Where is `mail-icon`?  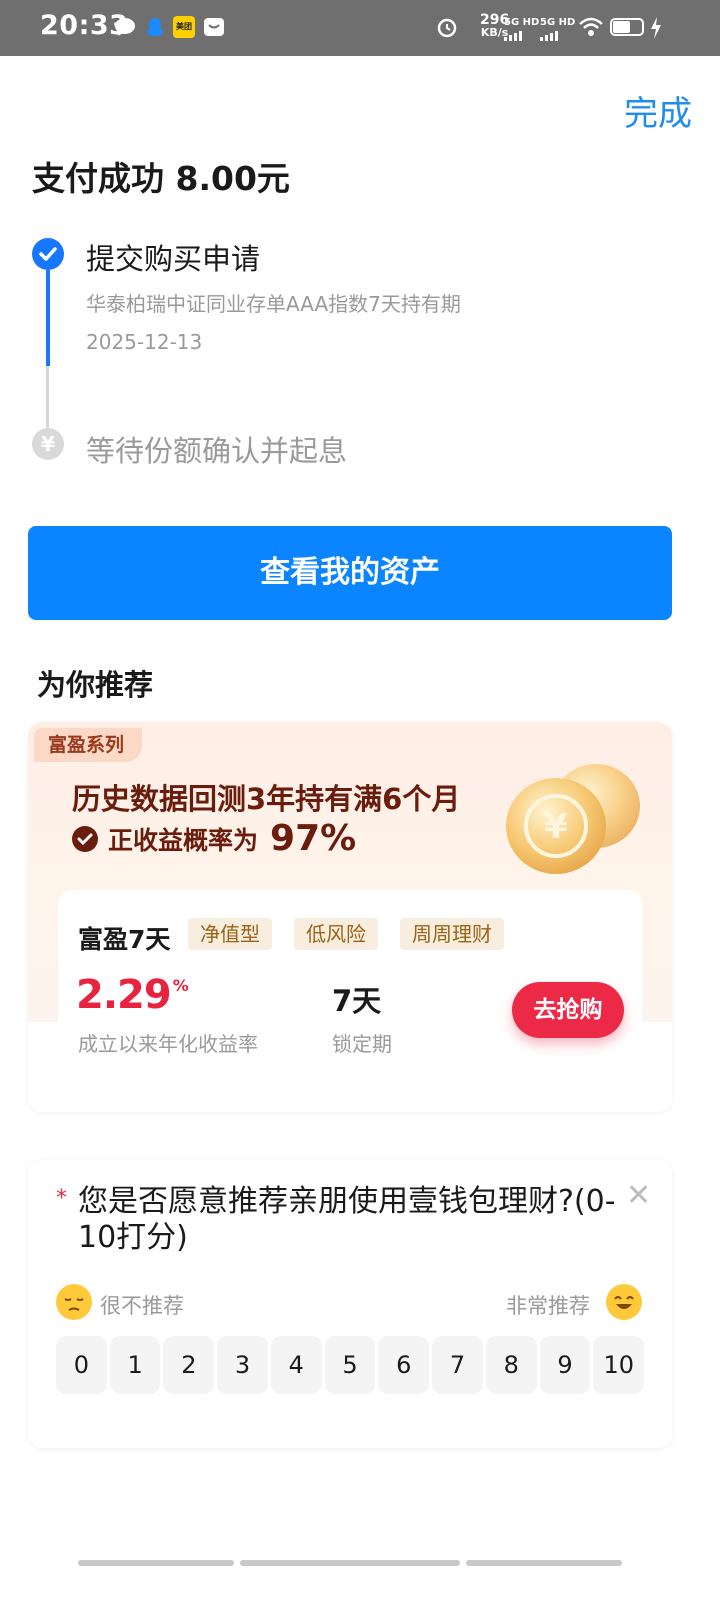 mail-icon is located at coordinates (214, 27).